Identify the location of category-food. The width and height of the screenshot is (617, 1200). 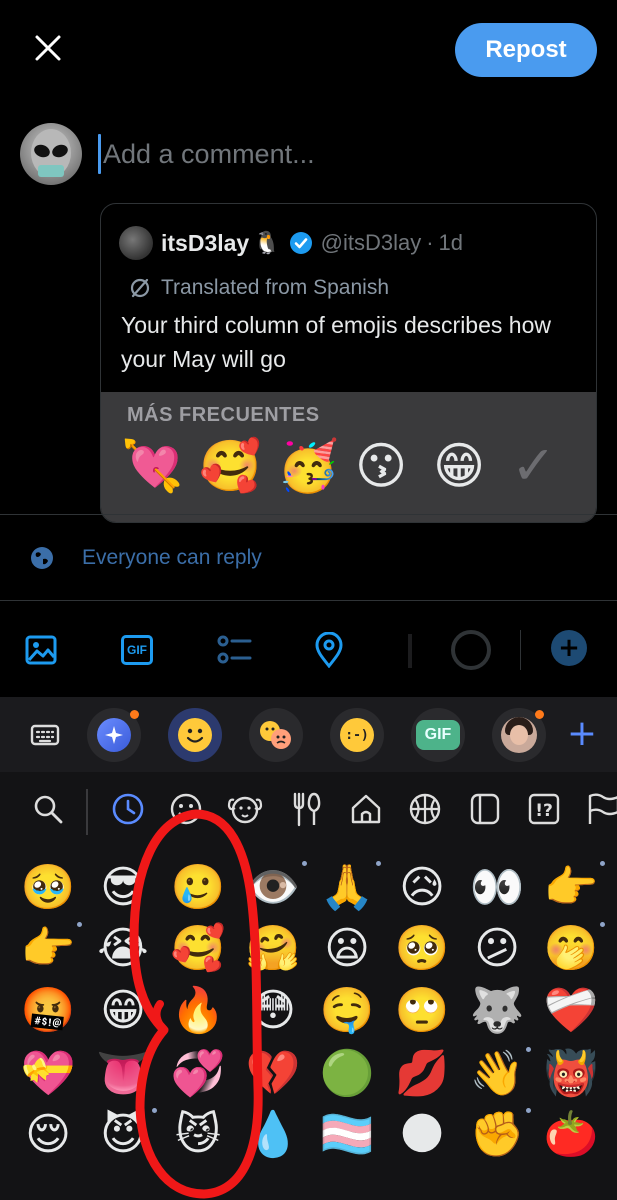
(306, 809).